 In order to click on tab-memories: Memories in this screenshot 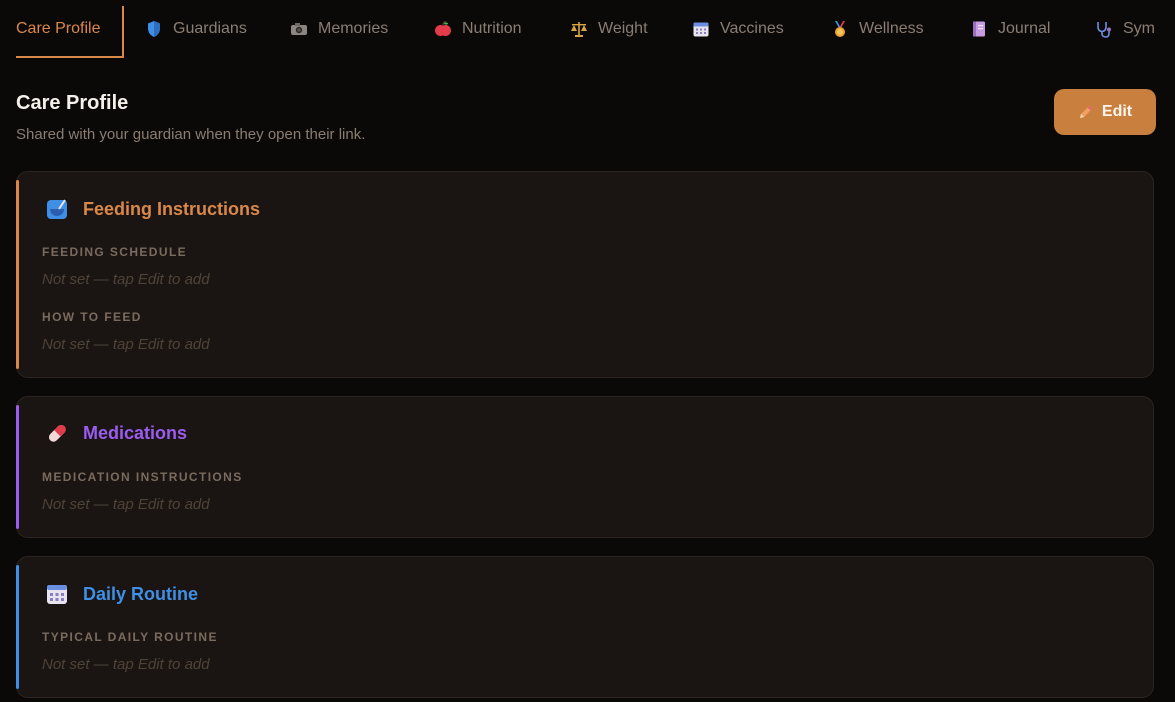, I will do `click(339, 29)`.